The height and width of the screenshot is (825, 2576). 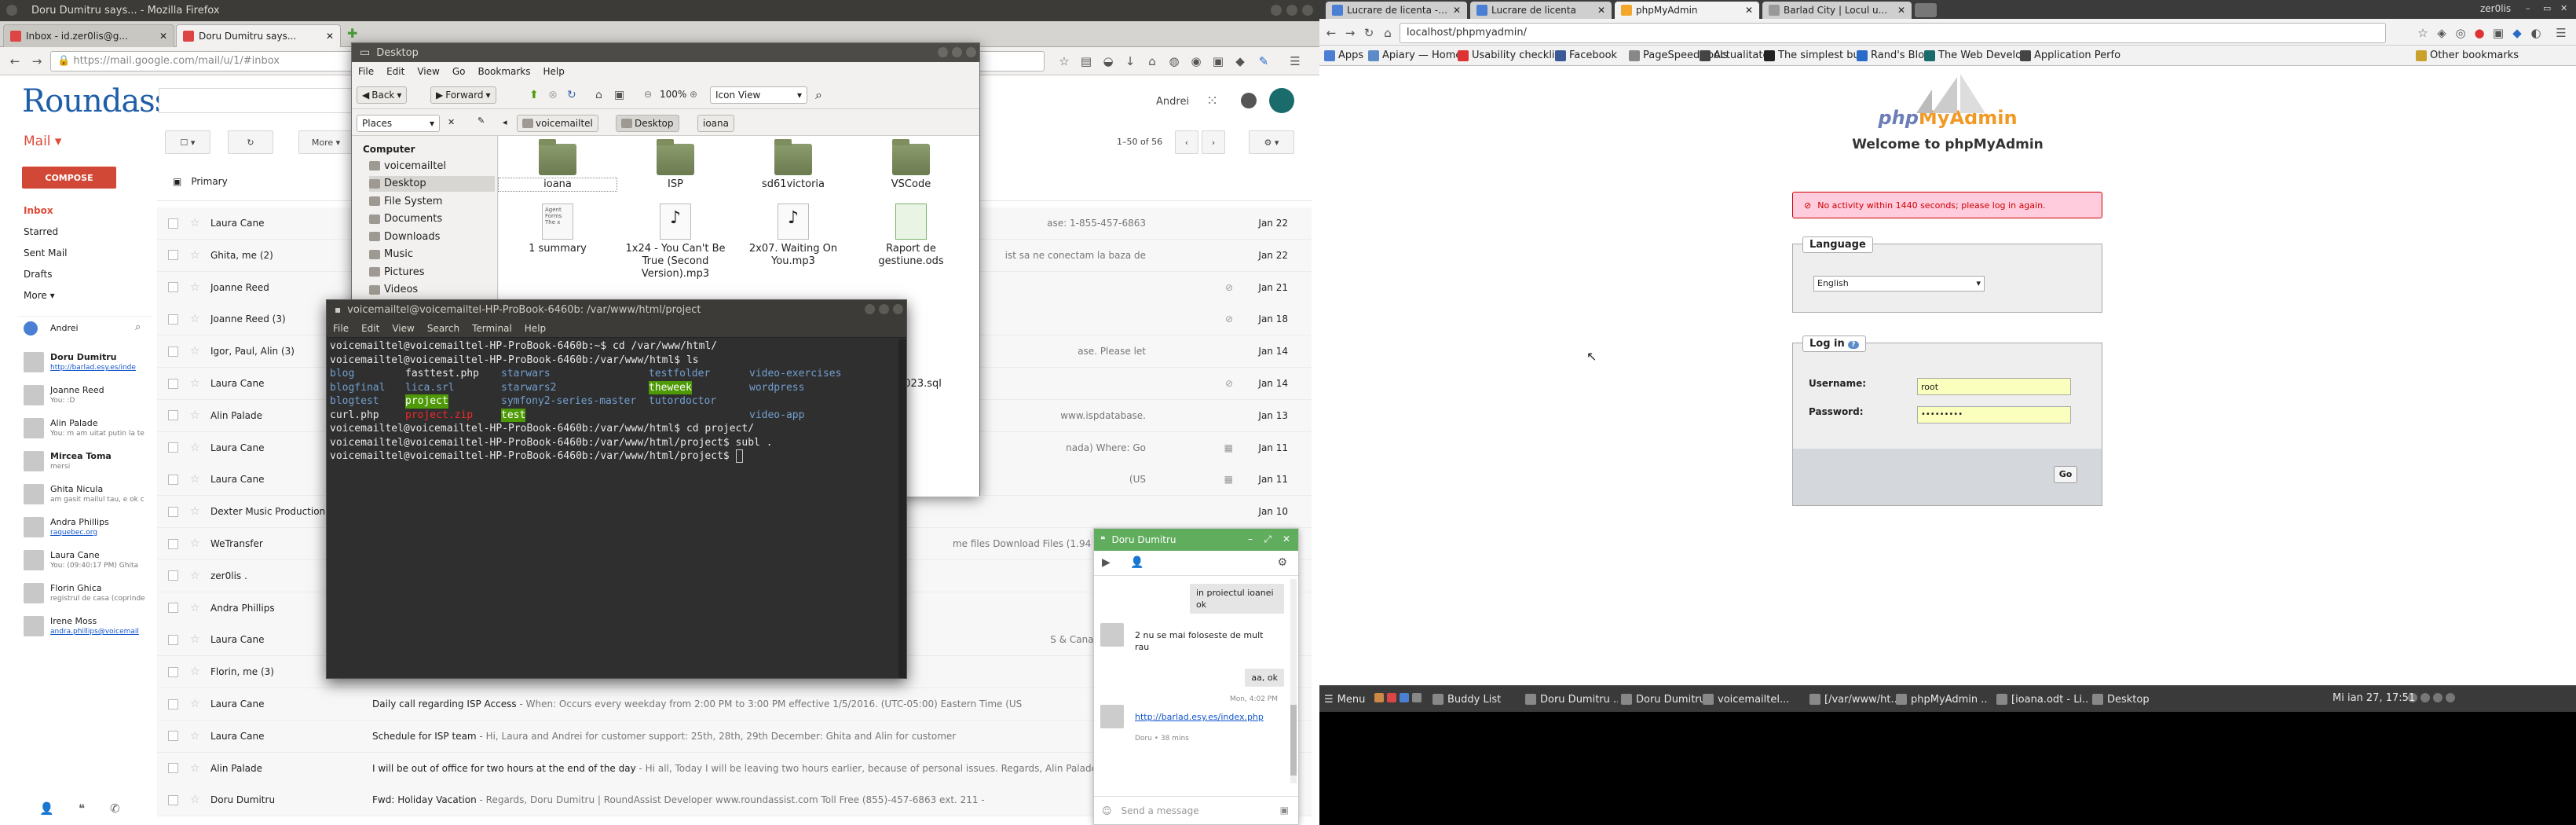 What do you see at coordinates (758, 95) in the screenshot?
I see `view-mode-select: Icon View ▾` at bounding box center [758, 95].